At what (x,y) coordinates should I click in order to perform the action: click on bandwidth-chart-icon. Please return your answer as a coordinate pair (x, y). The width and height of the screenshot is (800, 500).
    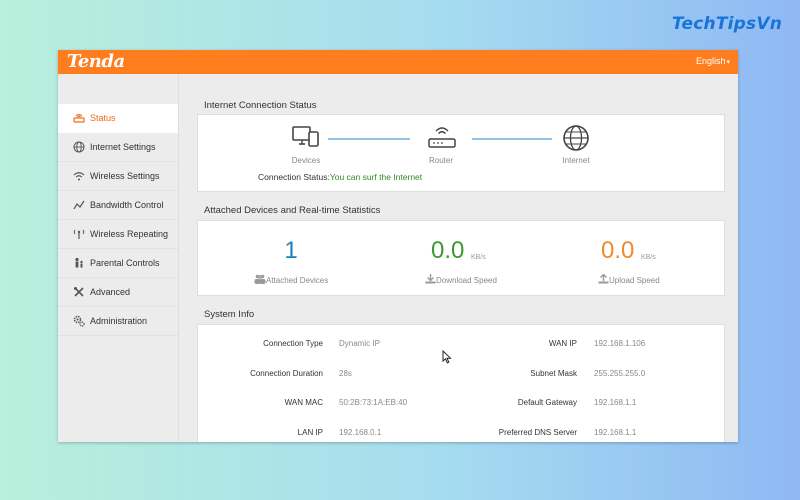
    Looking at the image, I should click on (79, 205).